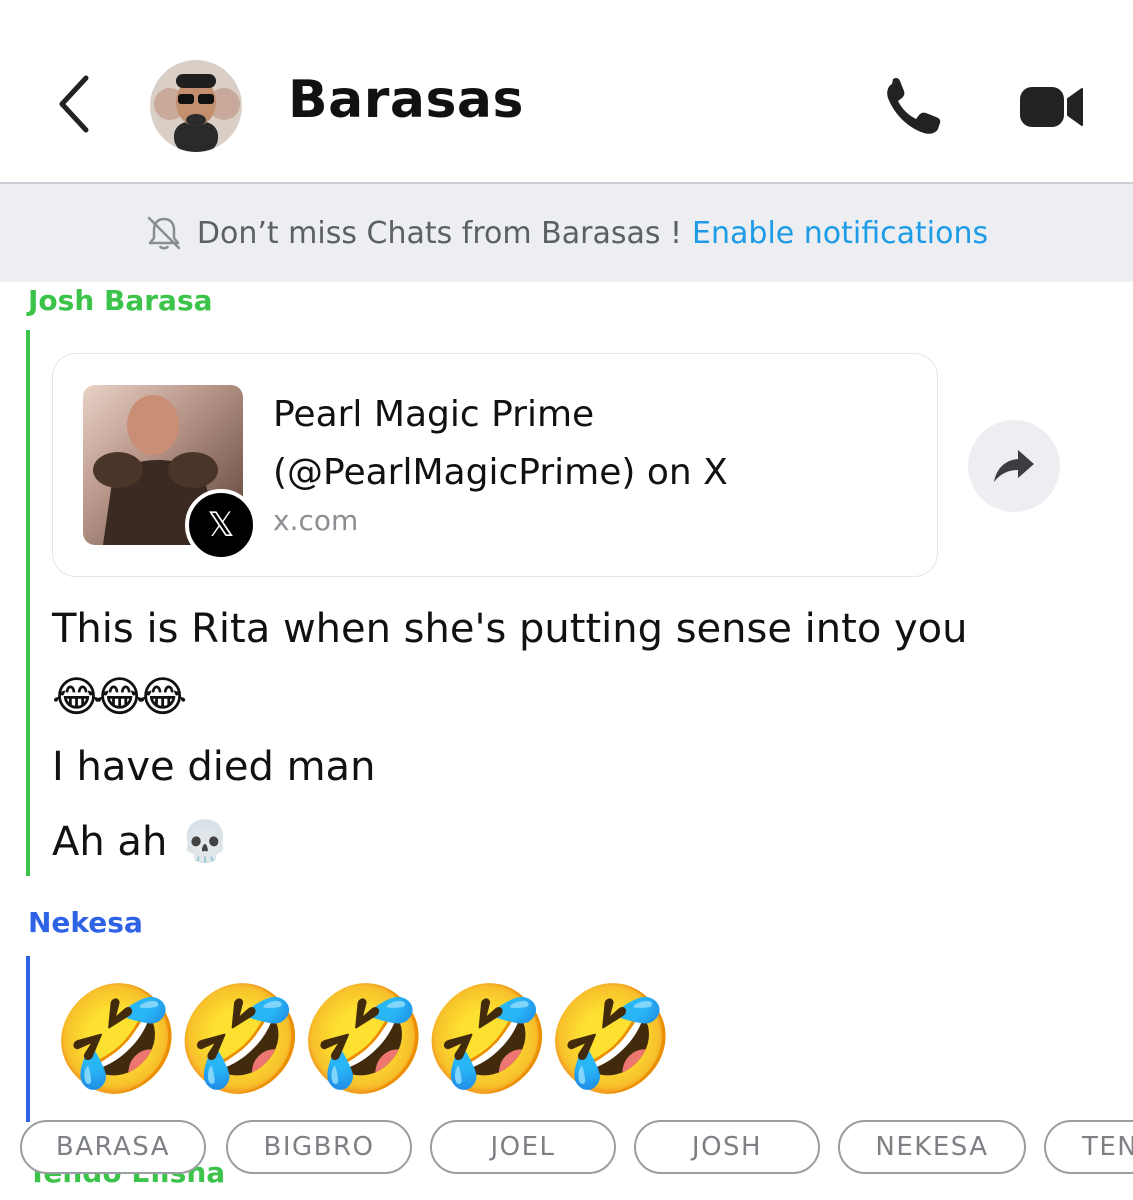 The image size is (1133, 1200). Describe the element at coordinates (141, 842) in the screenshot. I see `message-text: Ah ah 💀` at that location.